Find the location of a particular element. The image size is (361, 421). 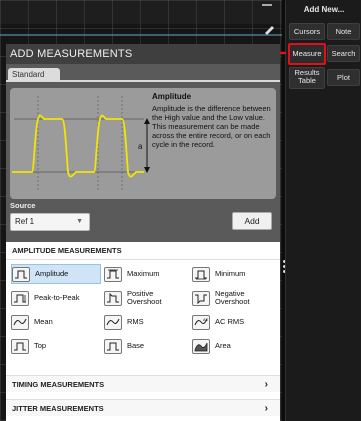

measurement-mean: Mean is located at coordinates (56, 322).